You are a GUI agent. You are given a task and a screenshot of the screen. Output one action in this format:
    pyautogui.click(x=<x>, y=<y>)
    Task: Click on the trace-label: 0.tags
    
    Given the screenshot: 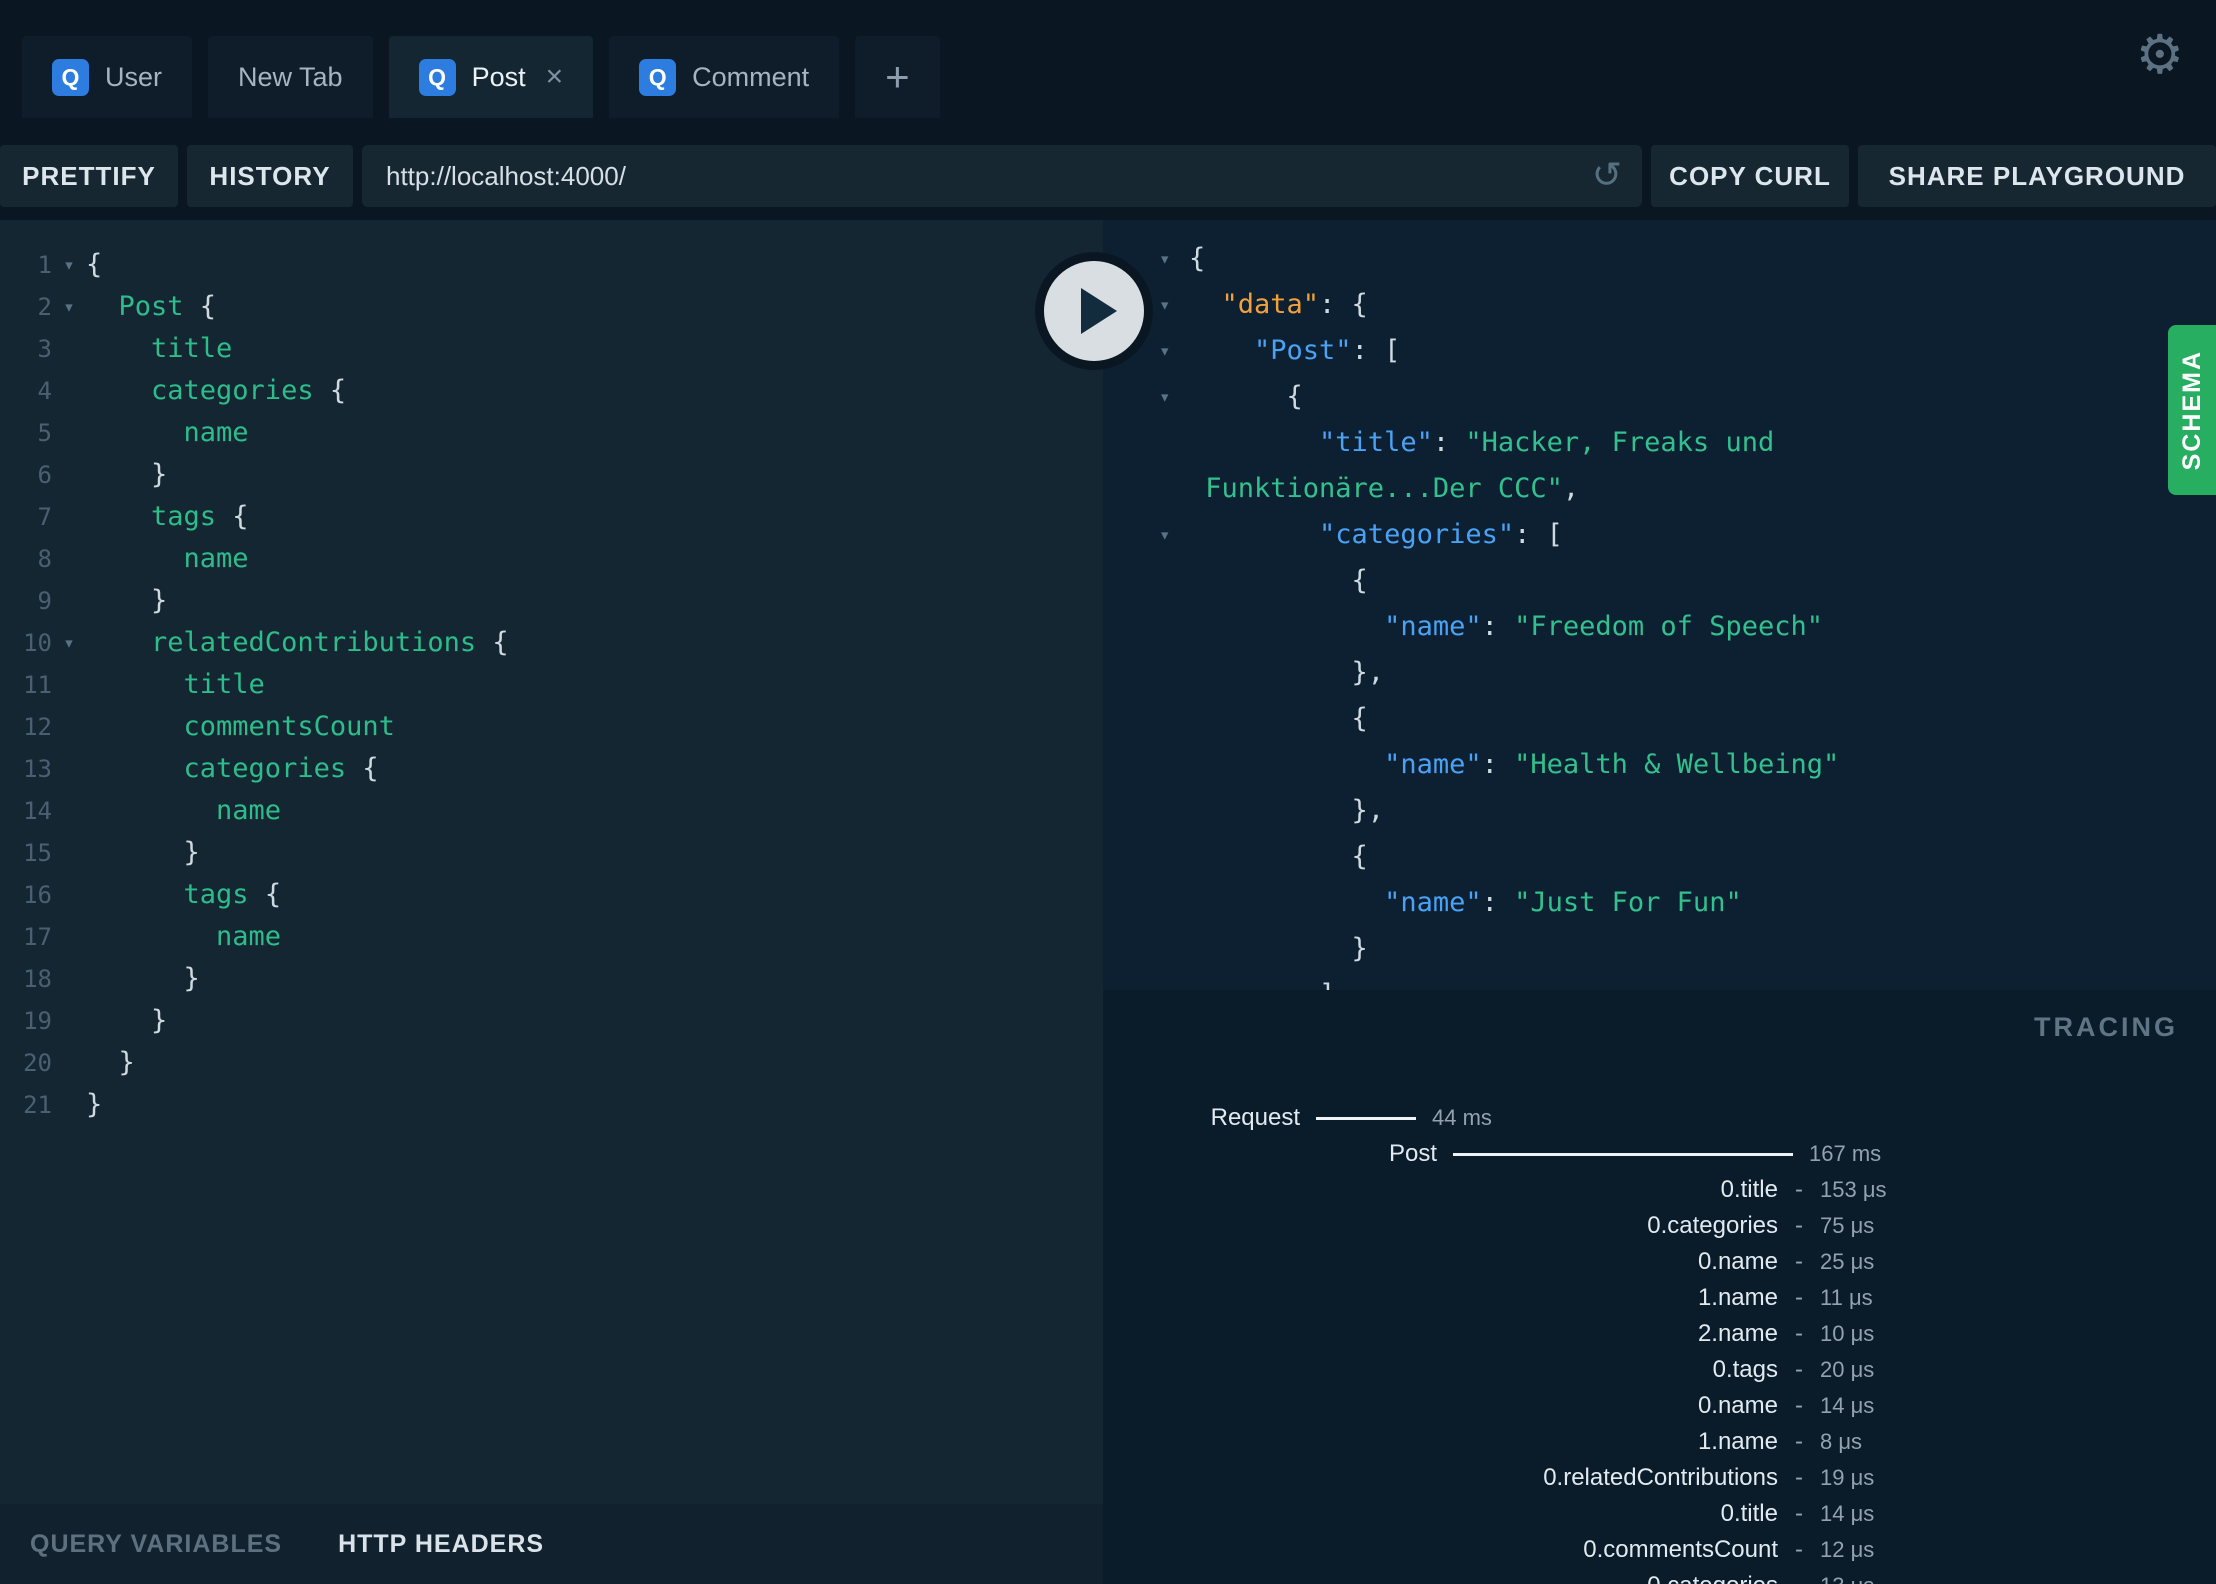 What is the action you would take?
    pyautogui.click(x=1745, y=1369)
    